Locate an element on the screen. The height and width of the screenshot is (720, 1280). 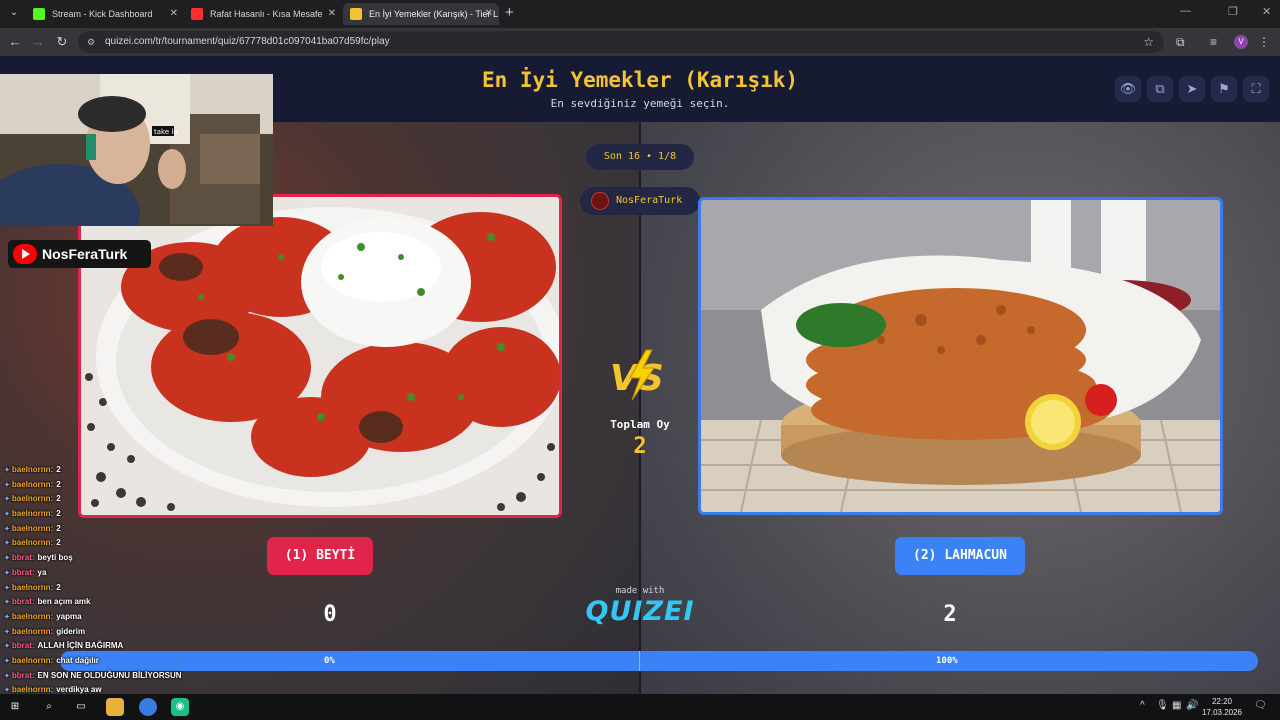
volume-icon: 🔊 is located at coordinates (1192, 705).